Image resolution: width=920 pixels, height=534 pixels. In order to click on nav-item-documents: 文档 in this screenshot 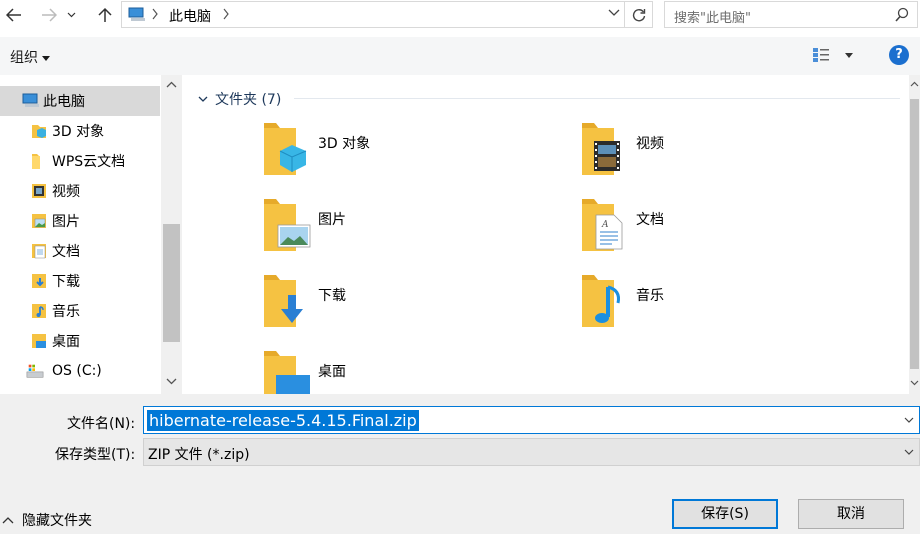, I will do `click(80, 251)`.